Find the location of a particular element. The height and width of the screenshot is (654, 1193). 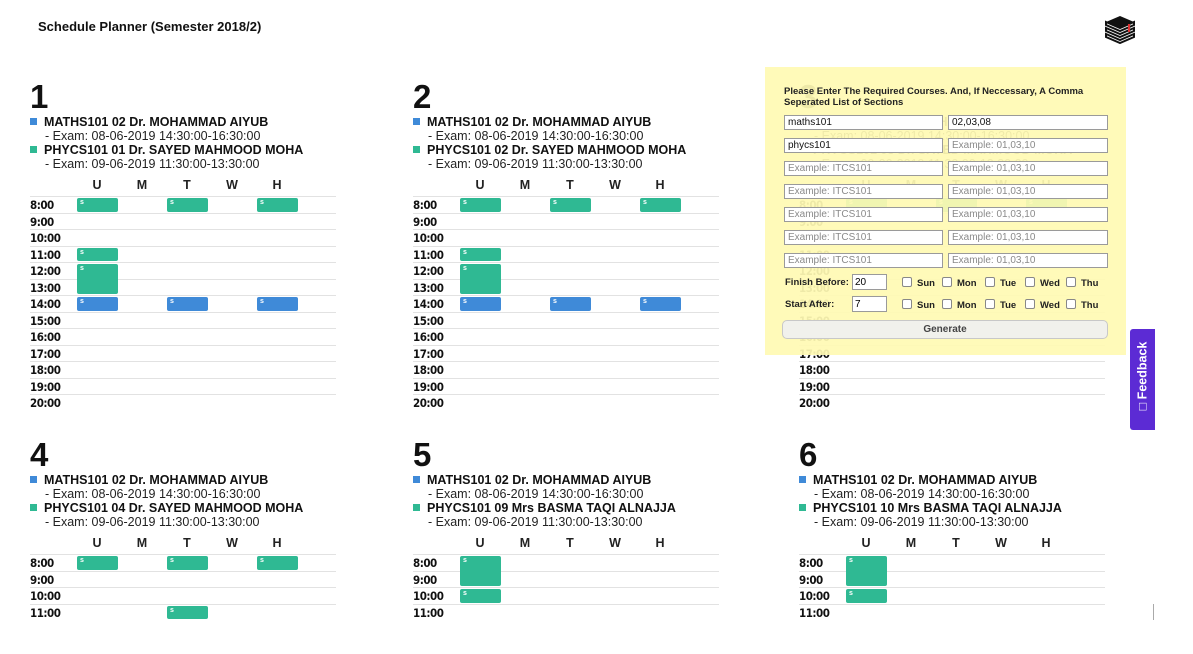

finish-before-input is located at coordinates (869, 282).